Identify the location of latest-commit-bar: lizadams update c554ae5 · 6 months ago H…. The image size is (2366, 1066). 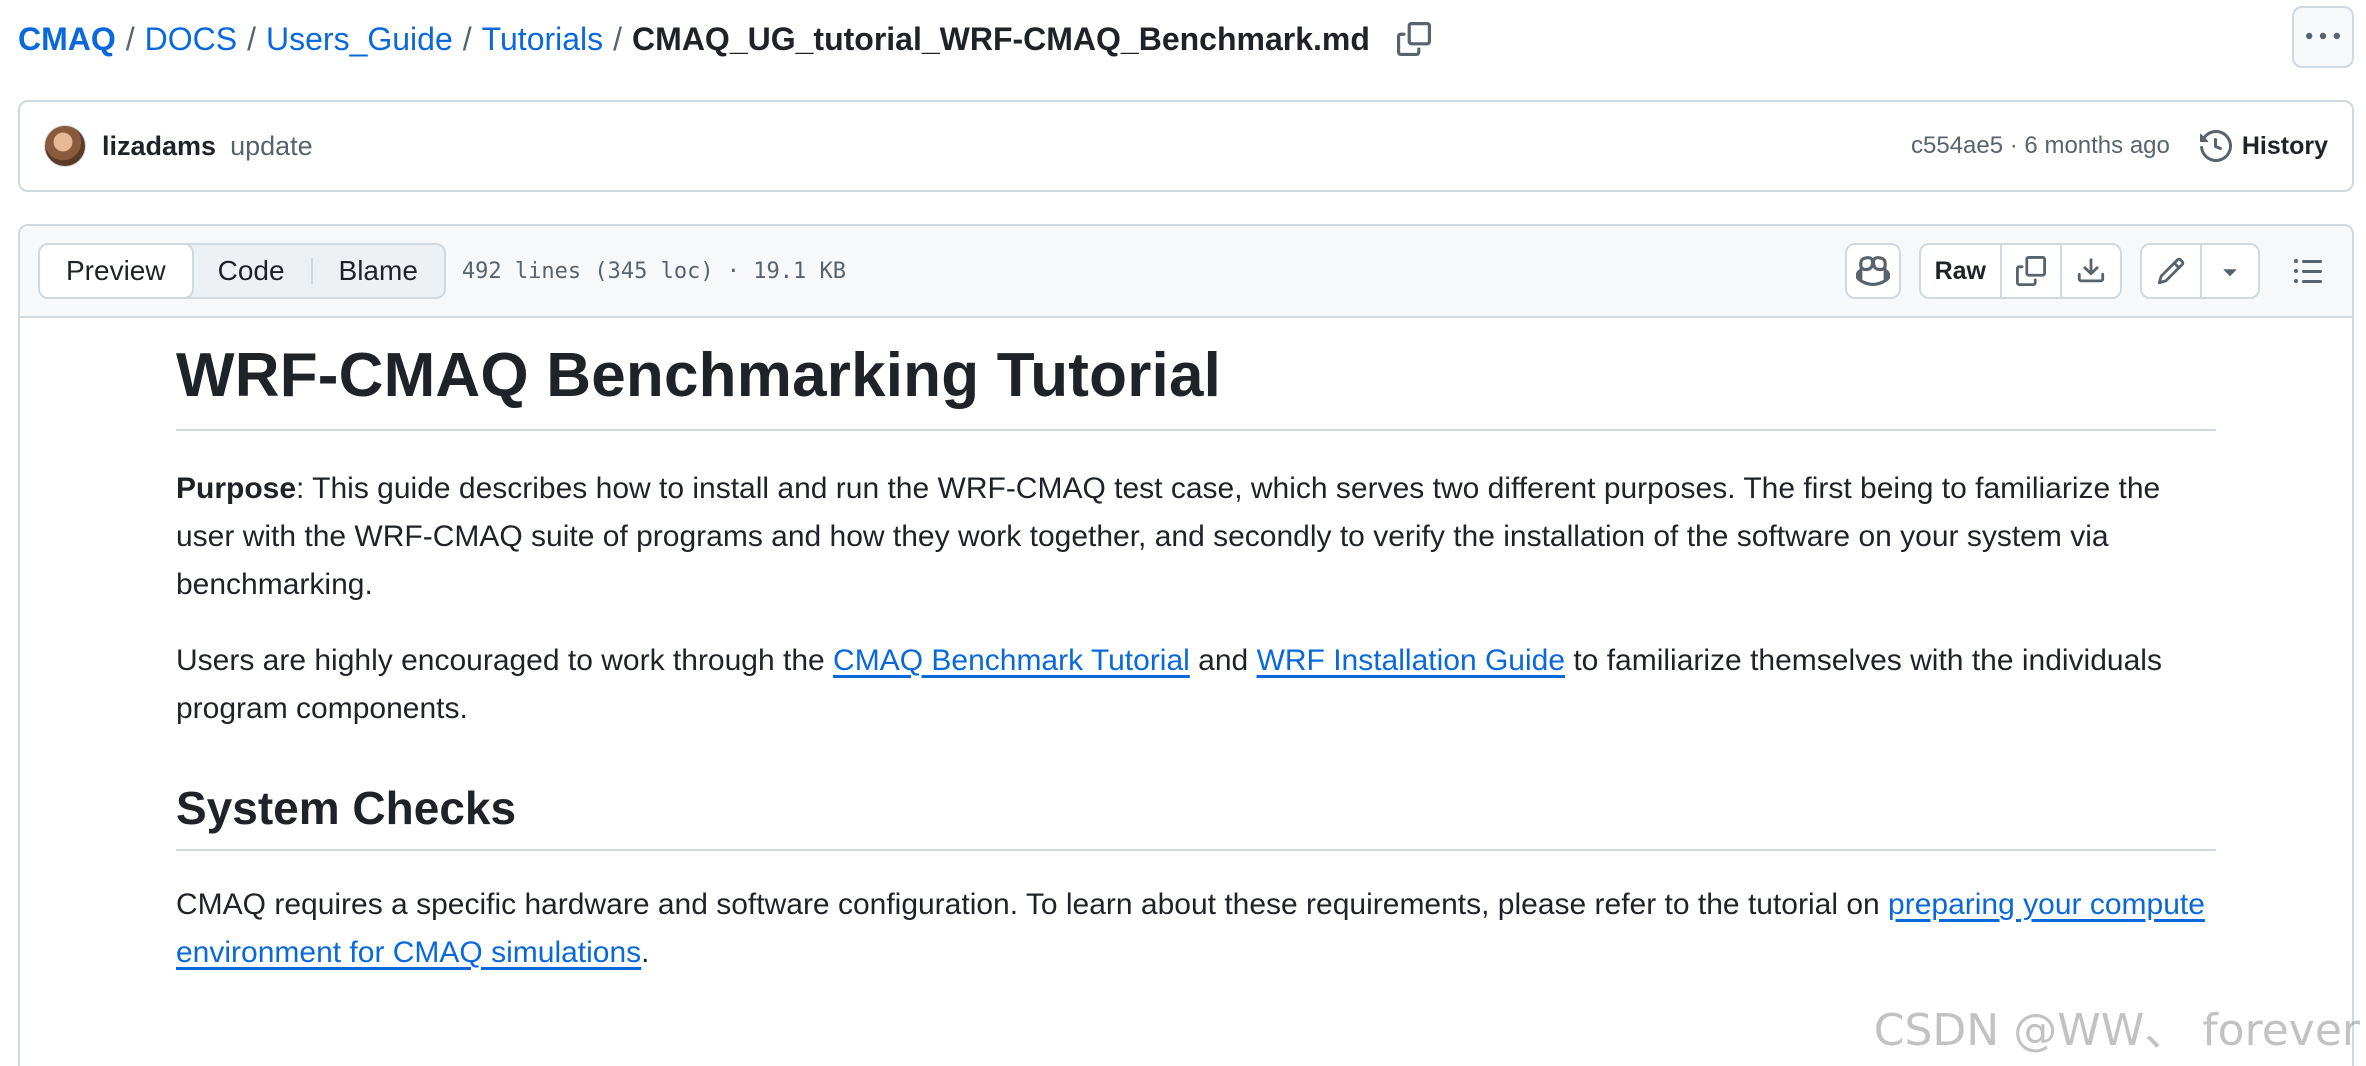
(1186, 146).